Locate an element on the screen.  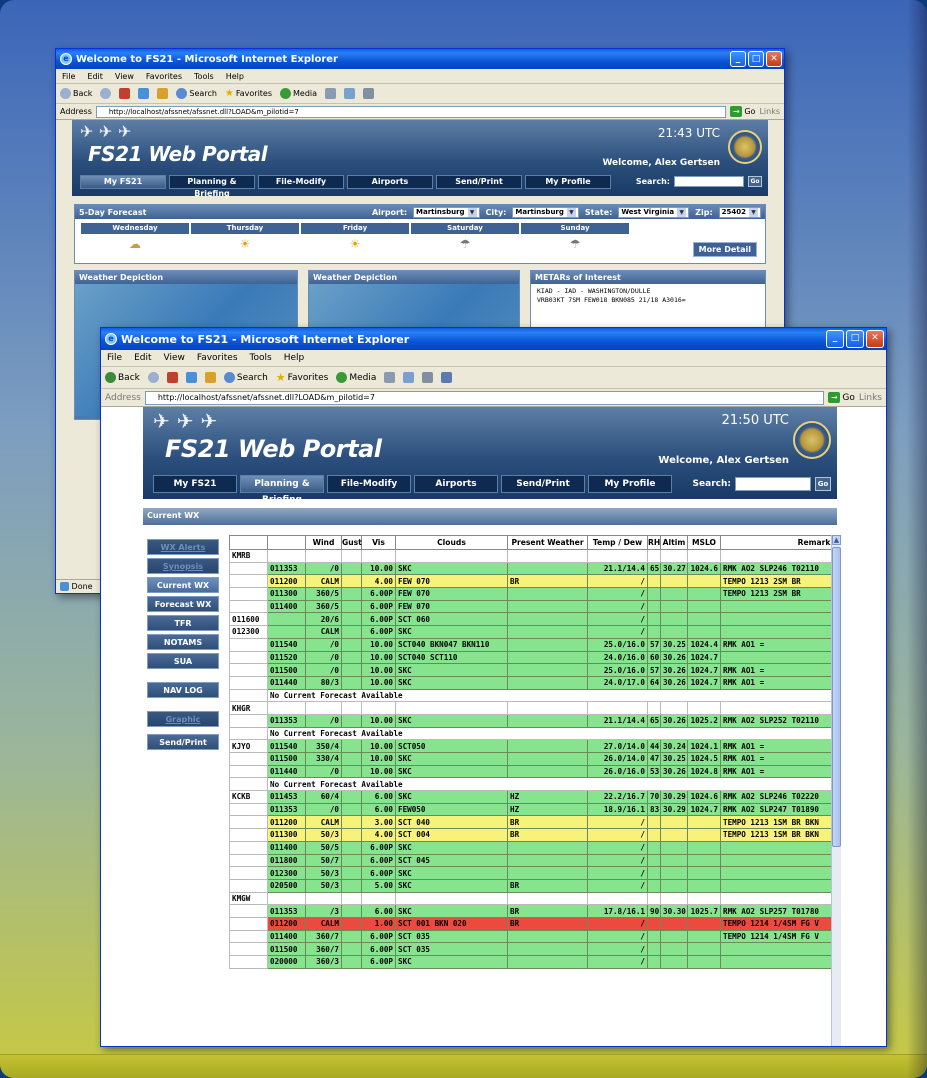
more-detail-button: More Detail is located at coordinates (724, 249).